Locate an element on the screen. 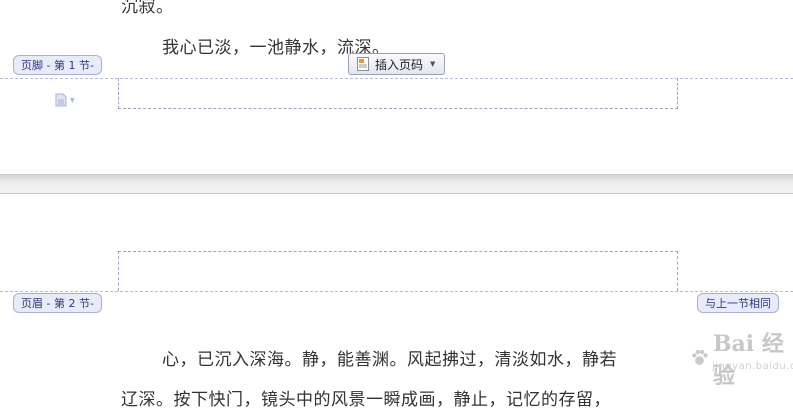 Image resolution: width=793 pixels, height=410 pixels. footer-options-button: ▼ is located at coordinates (65, 100).